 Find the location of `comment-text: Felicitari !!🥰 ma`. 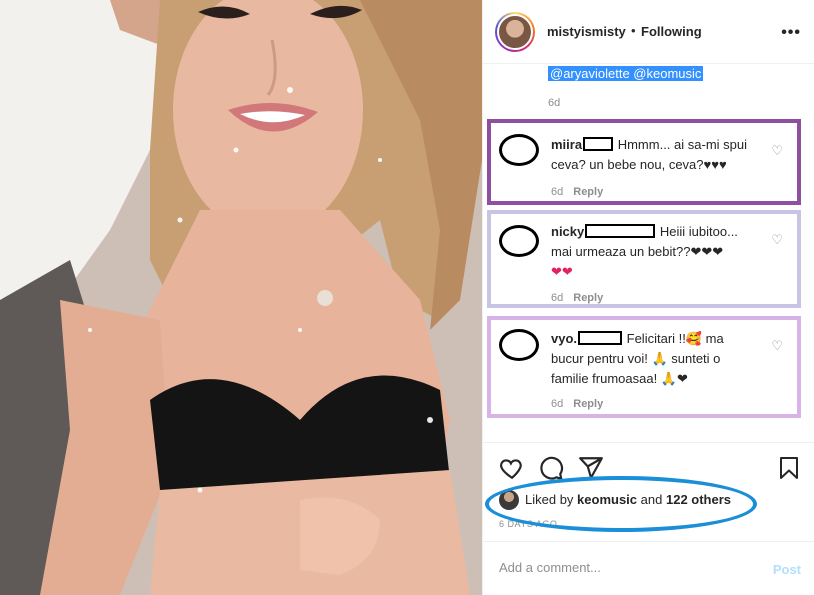

comment-text: Felicitari !!🥰 ma is located at coordinates (675, 338).